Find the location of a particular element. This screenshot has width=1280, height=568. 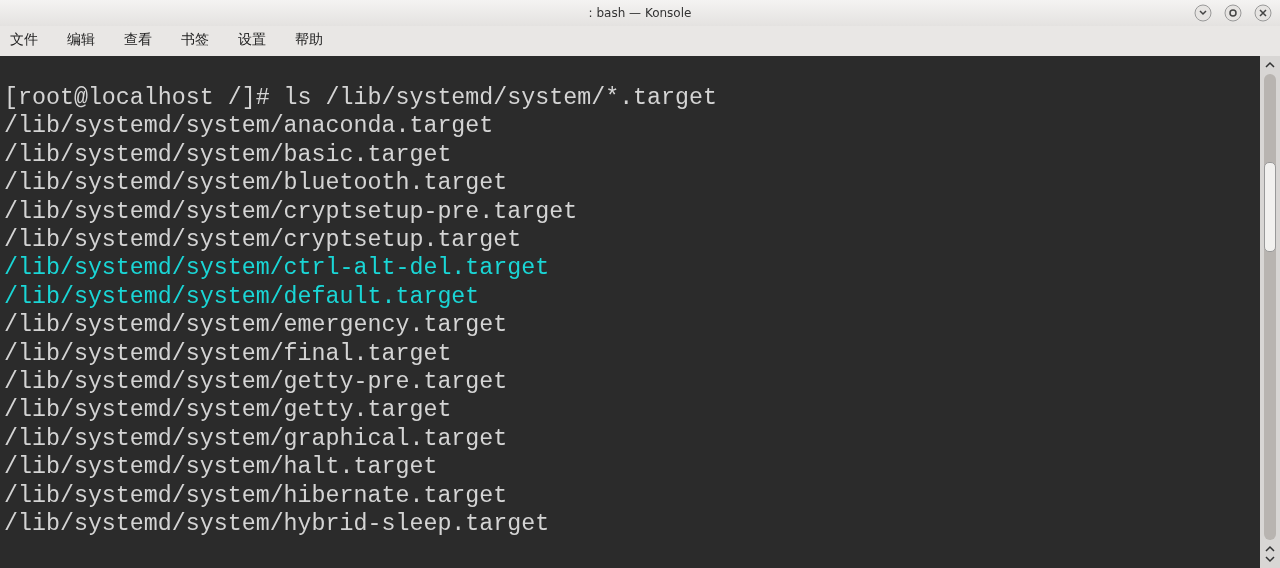

window-title: : bash — Konsole is located at coordinates (640, 13).